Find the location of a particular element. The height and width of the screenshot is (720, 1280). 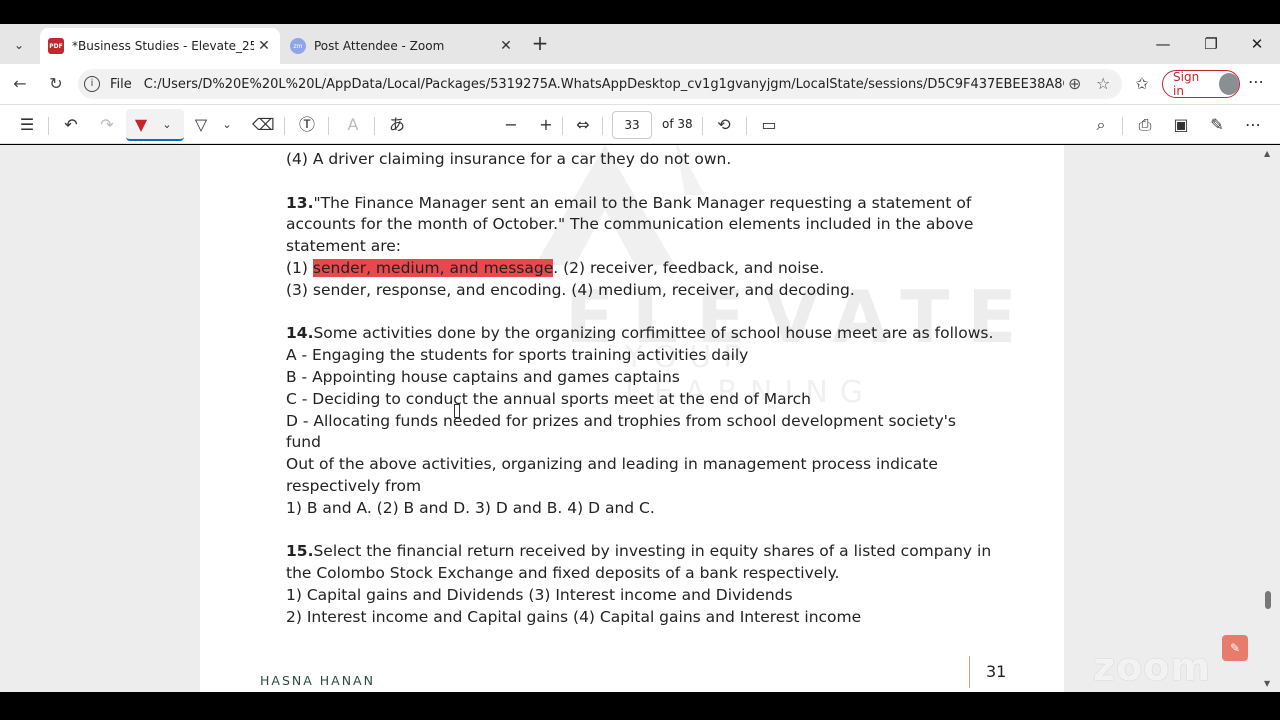

info-icon: i is located at coordinates (92, 84).